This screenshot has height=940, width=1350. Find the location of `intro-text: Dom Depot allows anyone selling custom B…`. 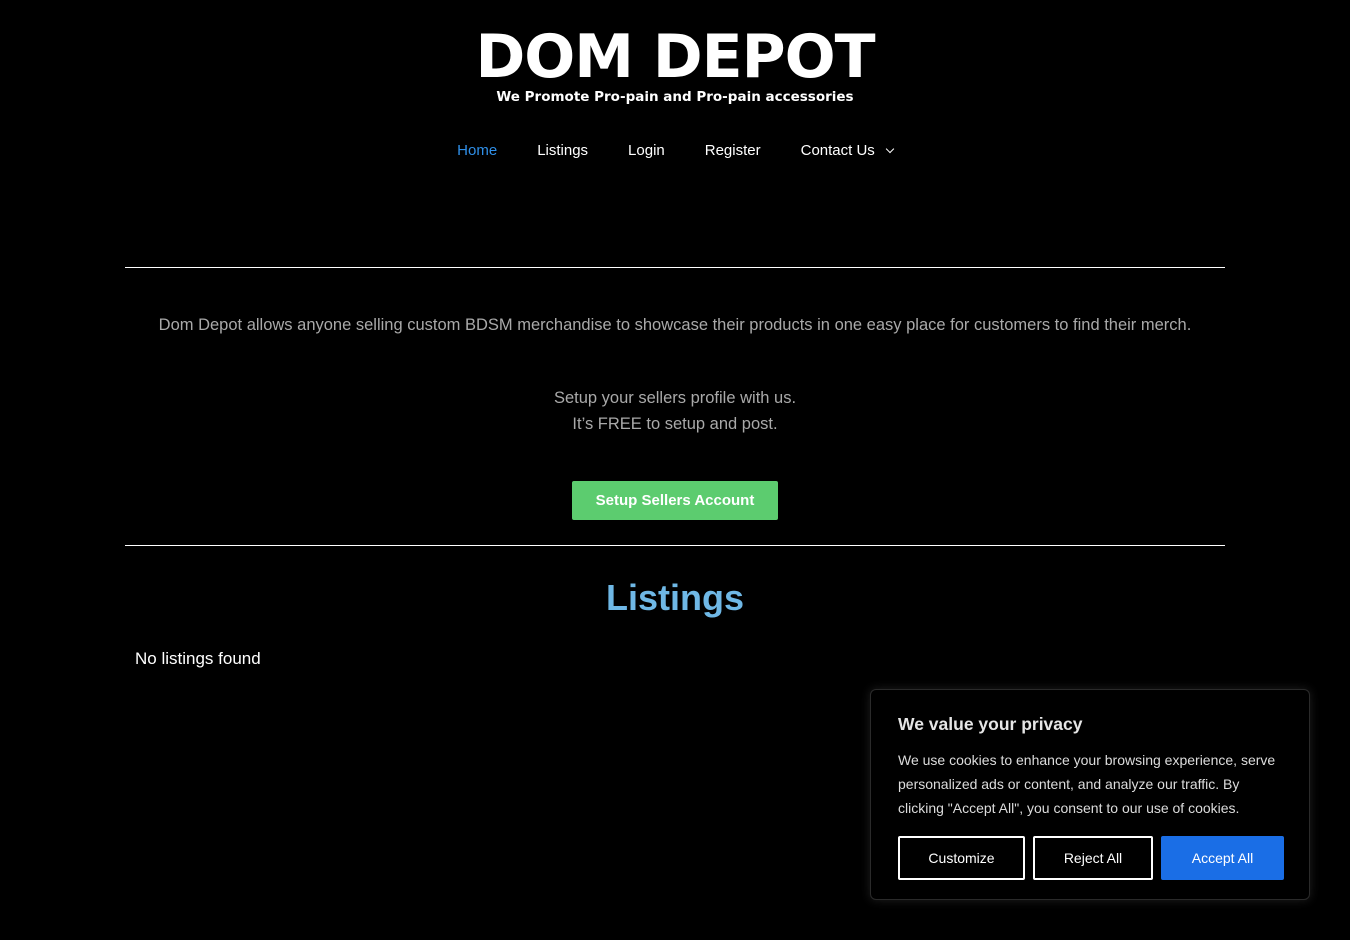

intro-text: Dom Depot allows anyone selling custom B… is located at coordinates (675, 325).